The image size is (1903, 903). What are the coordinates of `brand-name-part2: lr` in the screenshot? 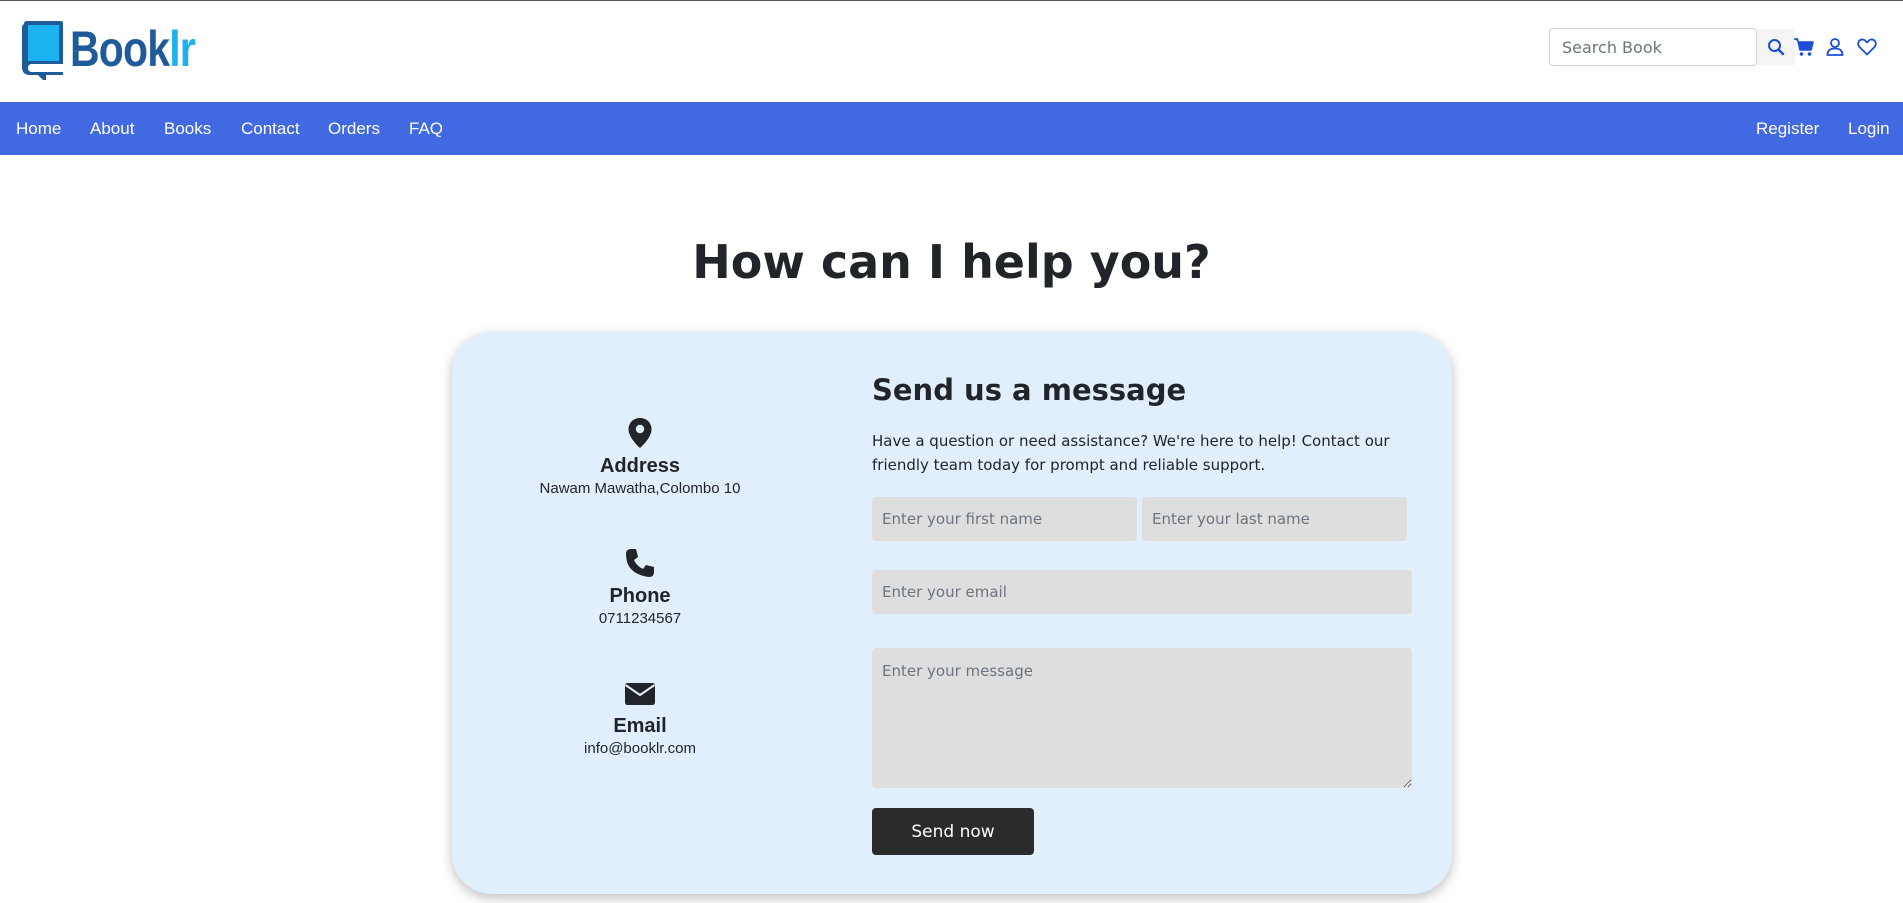 It's located at (182, 49).